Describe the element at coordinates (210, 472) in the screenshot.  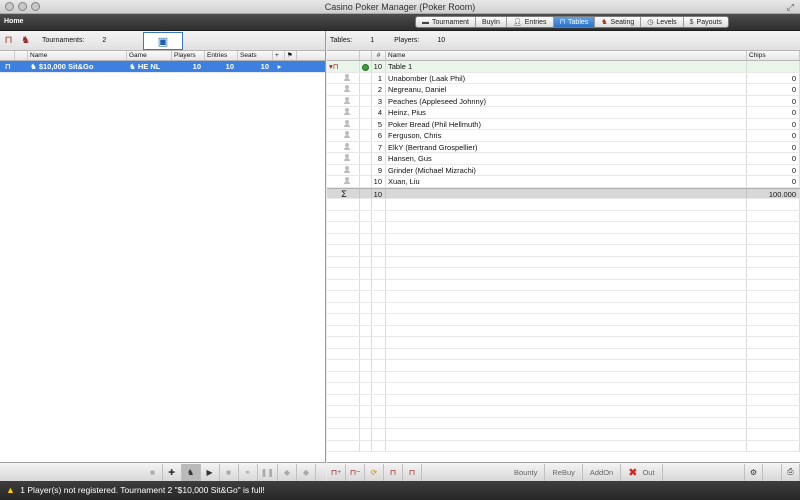
I see `play-icon: ▶` at that location.